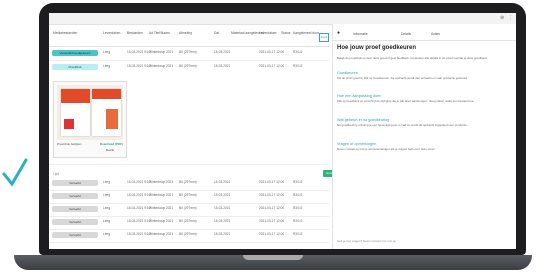 The image size is (546, 274). I want to click on status-pill: Proefdruk, so click(75, 67).